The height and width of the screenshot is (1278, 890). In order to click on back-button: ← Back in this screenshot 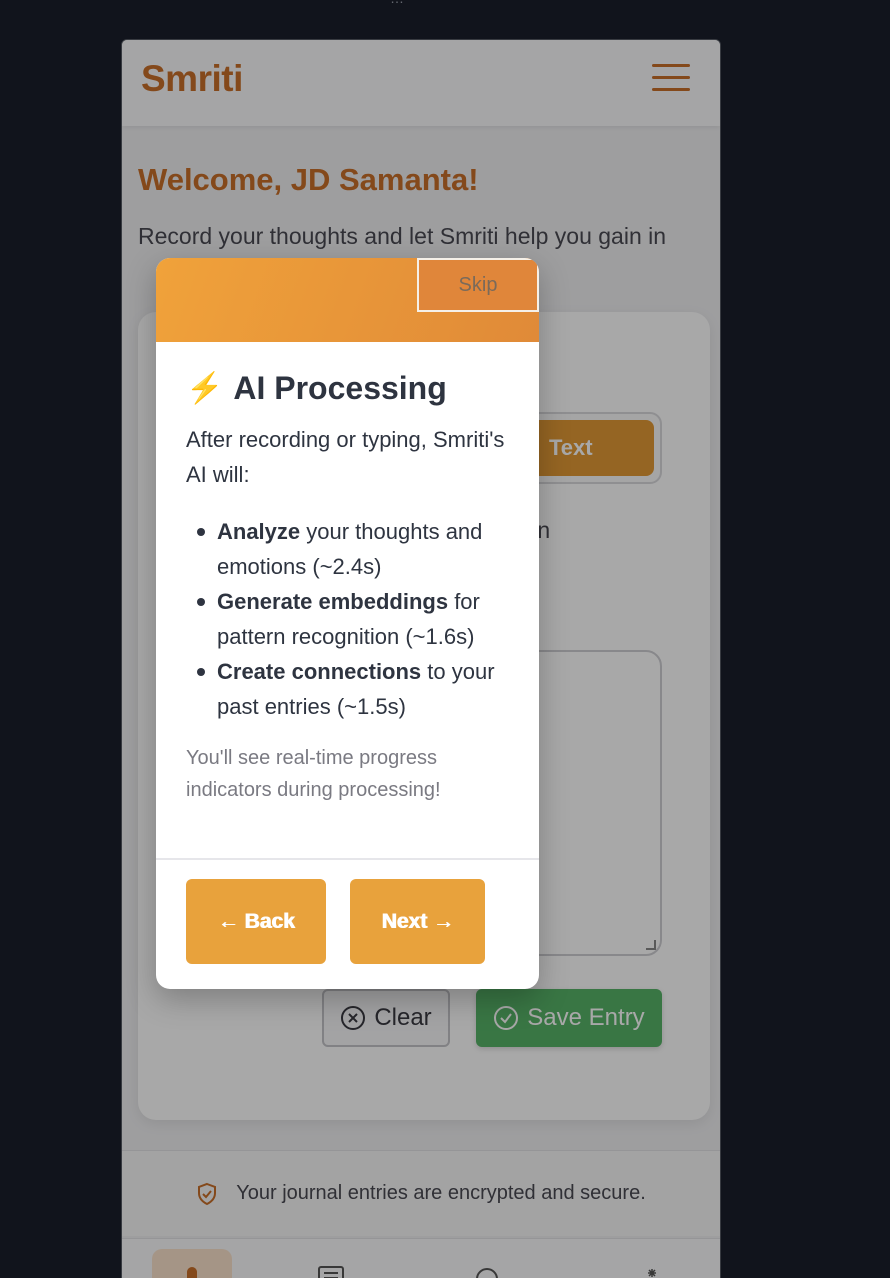, I will do `click(256, 921)`.